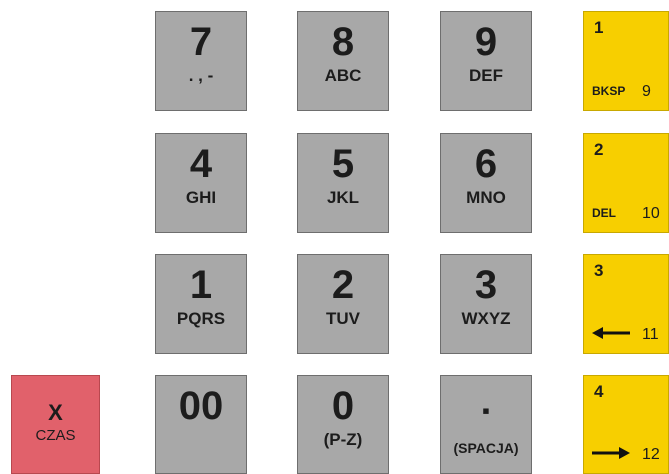  I want to click on key-8: 8 ABC, so click(343, 61).